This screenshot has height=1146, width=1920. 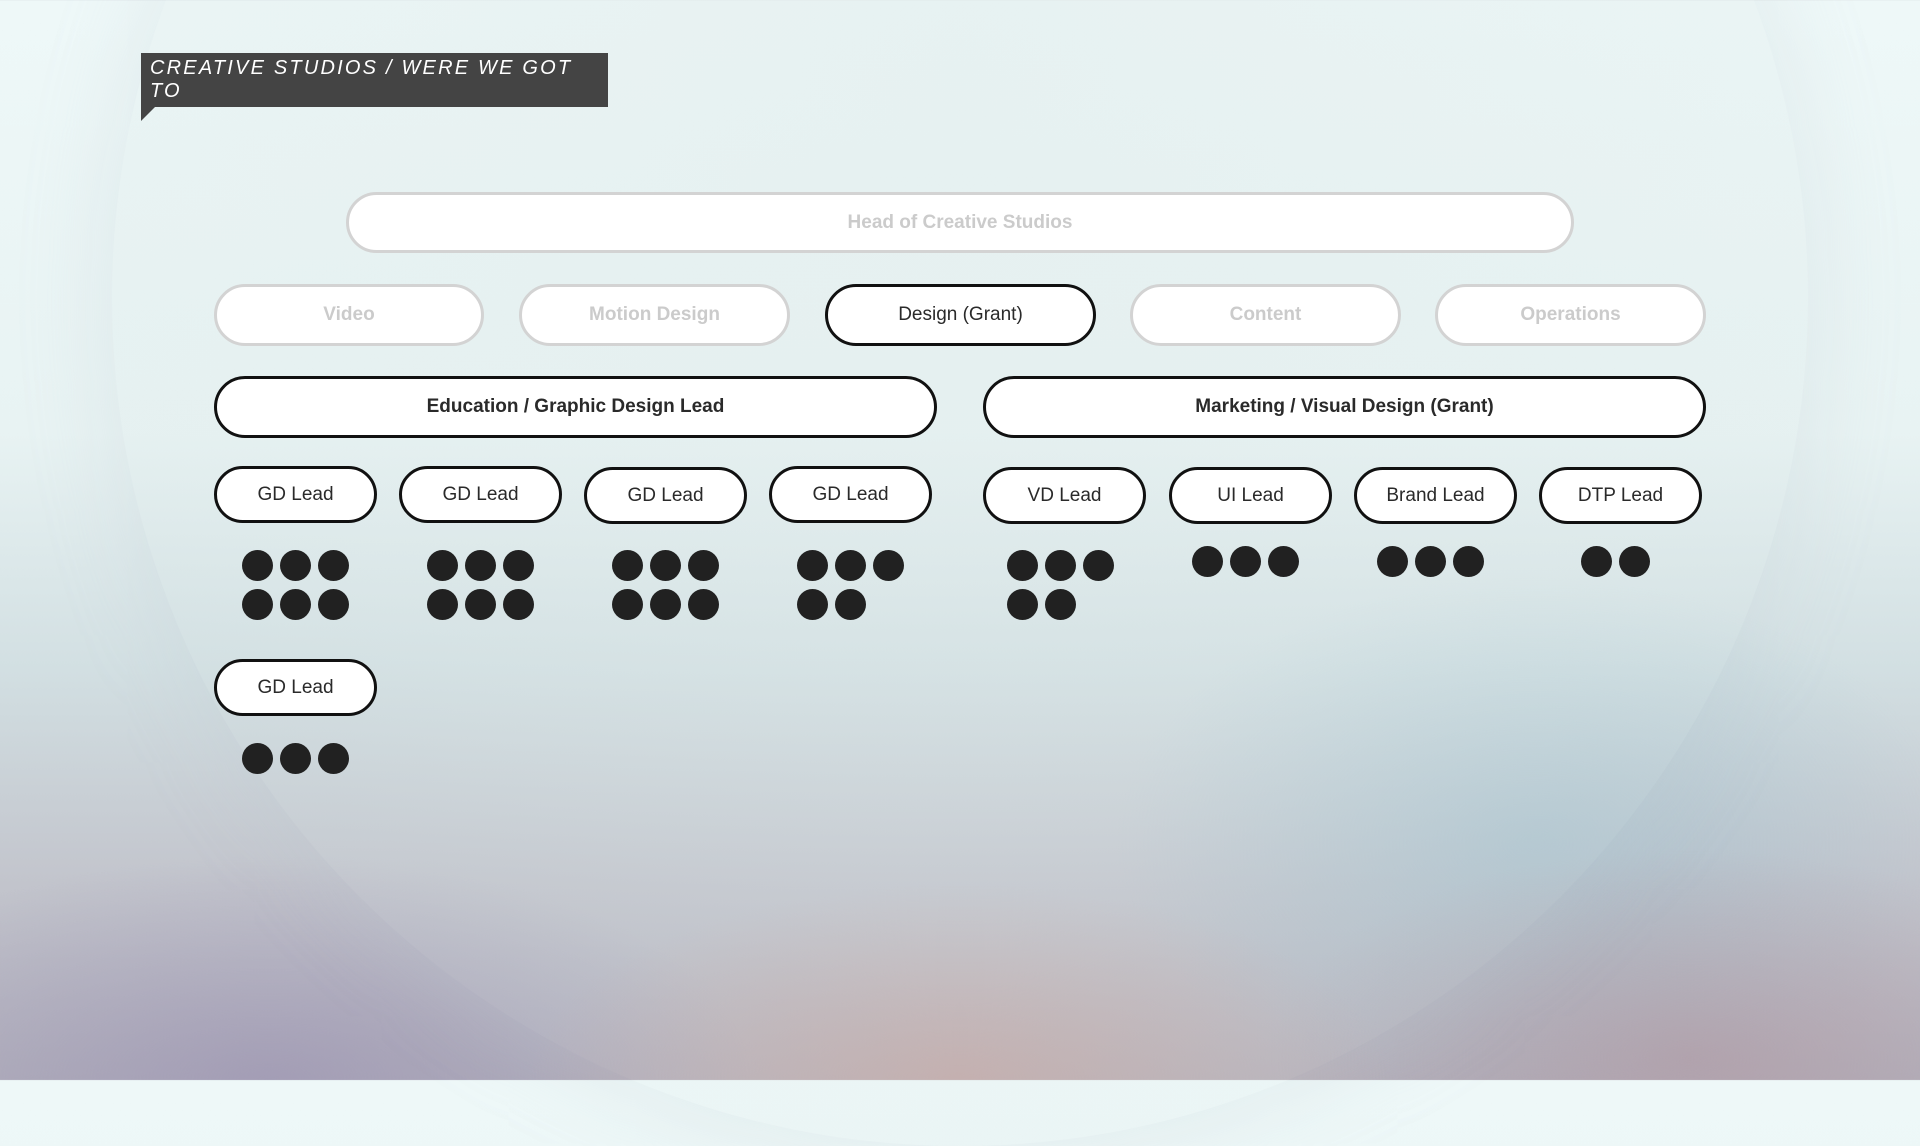 I want to click on group-marketing-visual-design-node: Marketing / Visual Design (Grant), so click(x=1344, y=407).